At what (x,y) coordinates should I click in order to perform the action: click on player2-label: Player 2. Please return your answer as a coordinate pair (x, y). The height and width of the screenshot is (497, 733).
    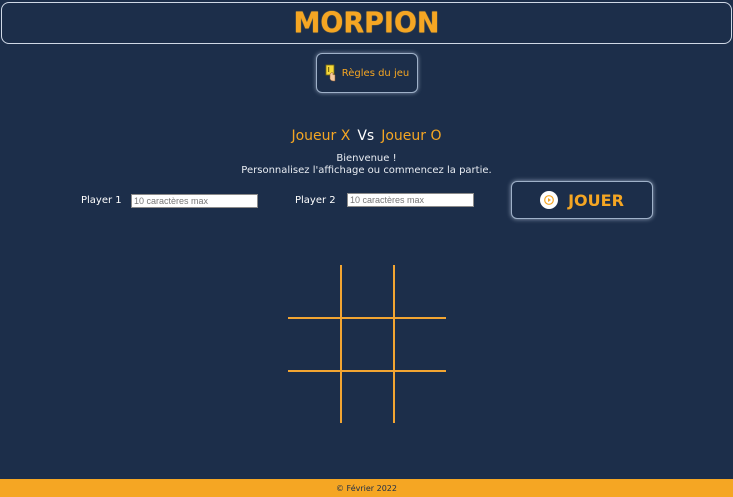
    Looking at the image, I should click on (315, 200).